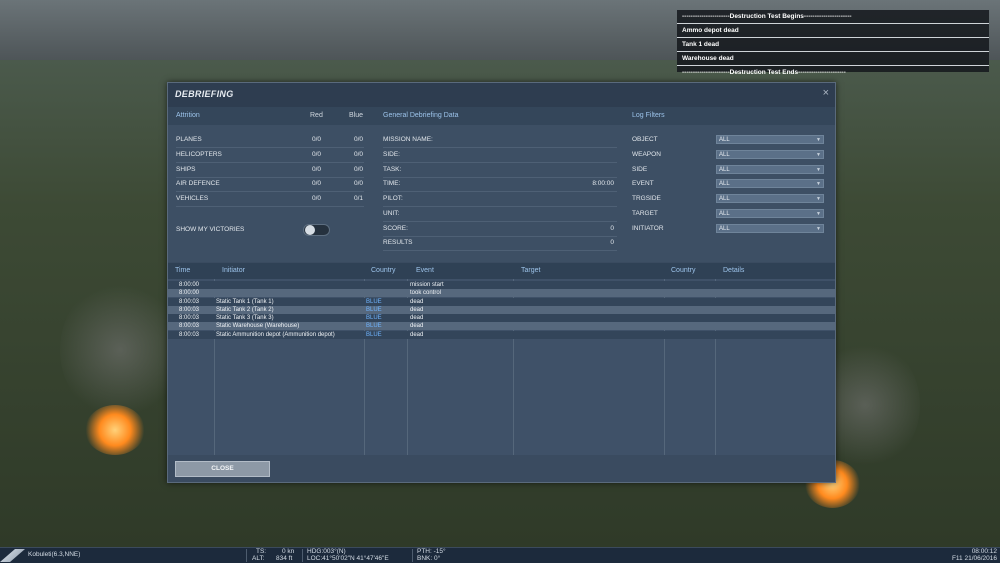 The image size is (1000, 563). Describe the element at coordinates (643, 183) in the screenshot. I see `filter-label: EVENT` at that location.